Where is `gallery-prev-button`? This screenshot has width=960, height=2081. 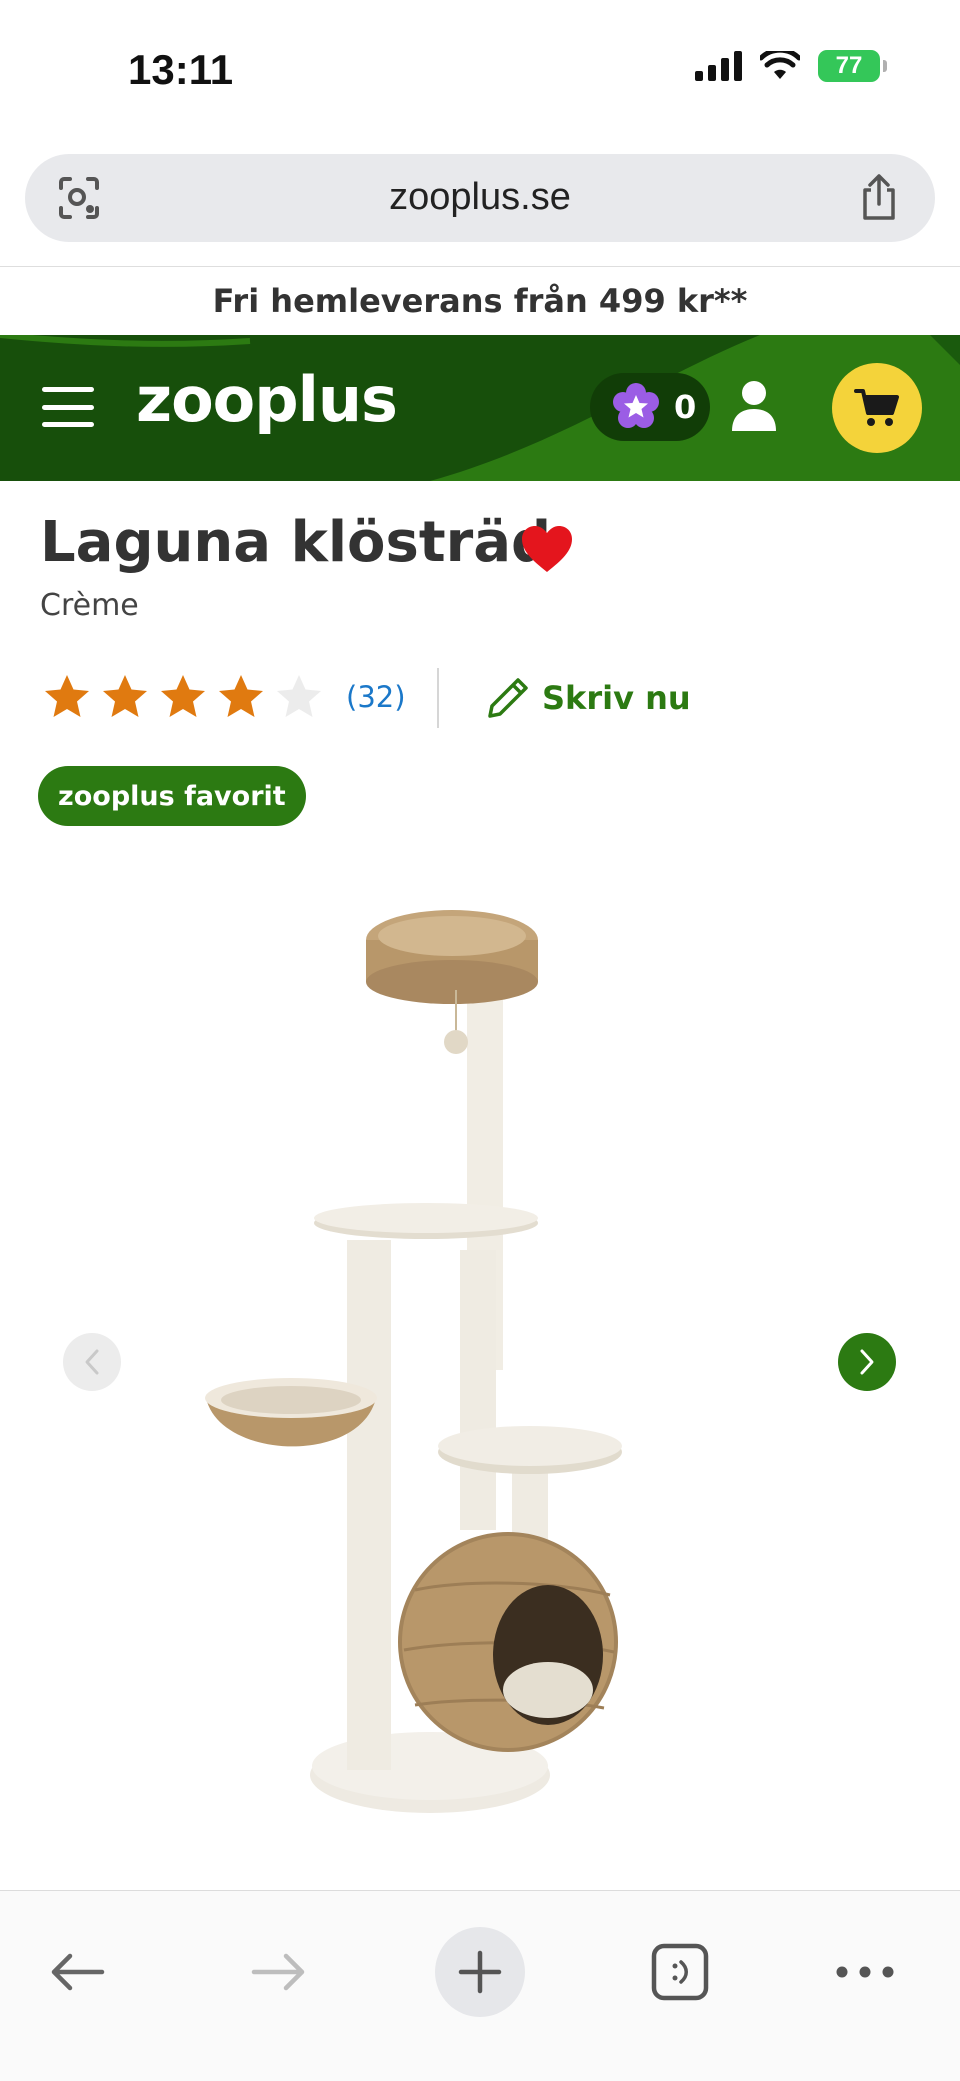 gallery-prev-button is located at coordinates (92, 1362).